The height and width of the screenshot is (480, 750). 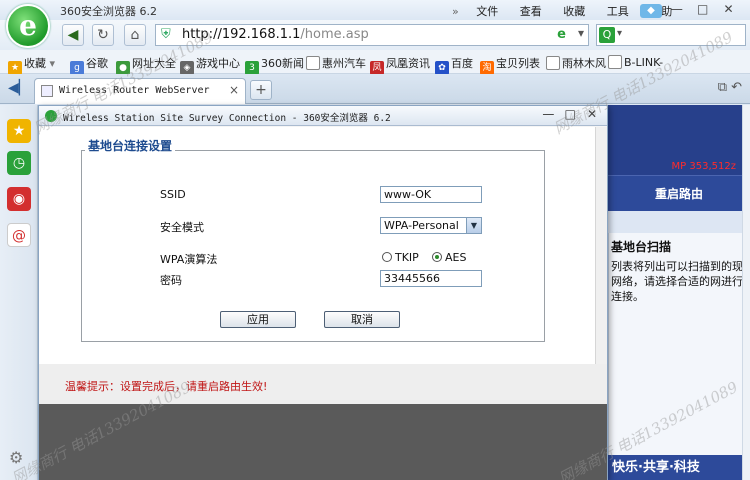 What do you see at coordinates (592, 114) in the screenshot?
I see `popup-close-button: ✕` at bounding box center [592, 114].